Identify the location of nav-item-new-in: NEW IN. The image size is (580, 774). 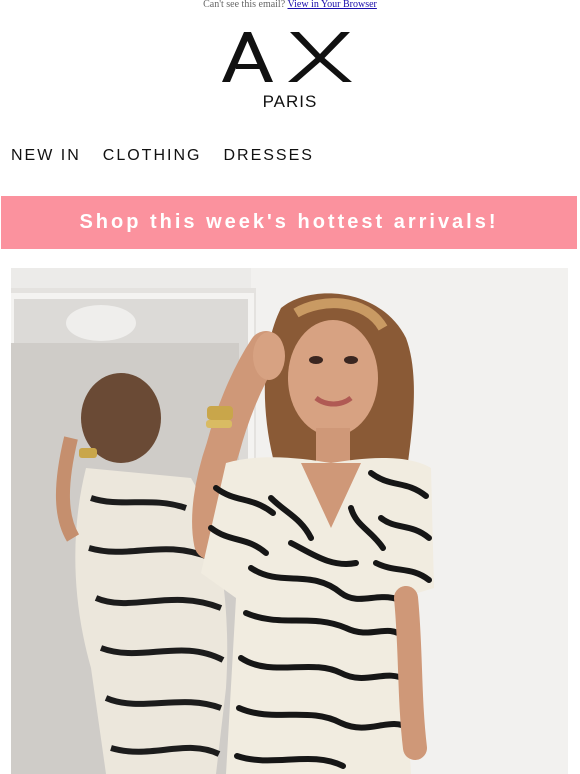
(46, 157).